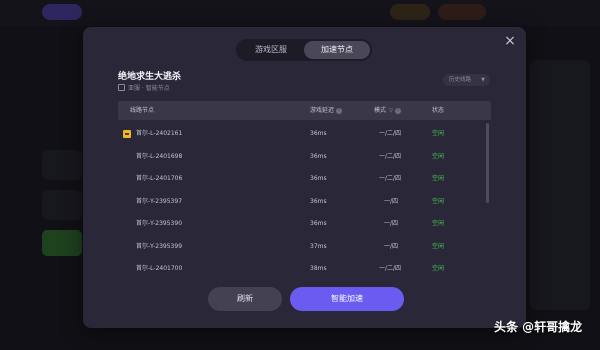 Image resolution: width=600 pixels, height=350 pixels. Describe the element at coordinates (121, 87) in the screenshot. I see `server-icon` at that location.